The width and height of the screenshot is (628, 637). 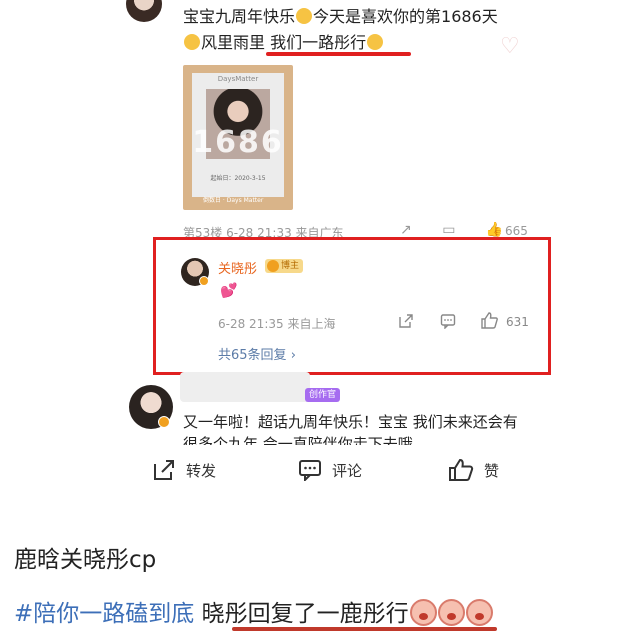 What do you see at coordinates (305, 614) in the screenshot?
I see `caption-text: 晓彤回复了一鹿彤行` at bounding box center [305, 614].